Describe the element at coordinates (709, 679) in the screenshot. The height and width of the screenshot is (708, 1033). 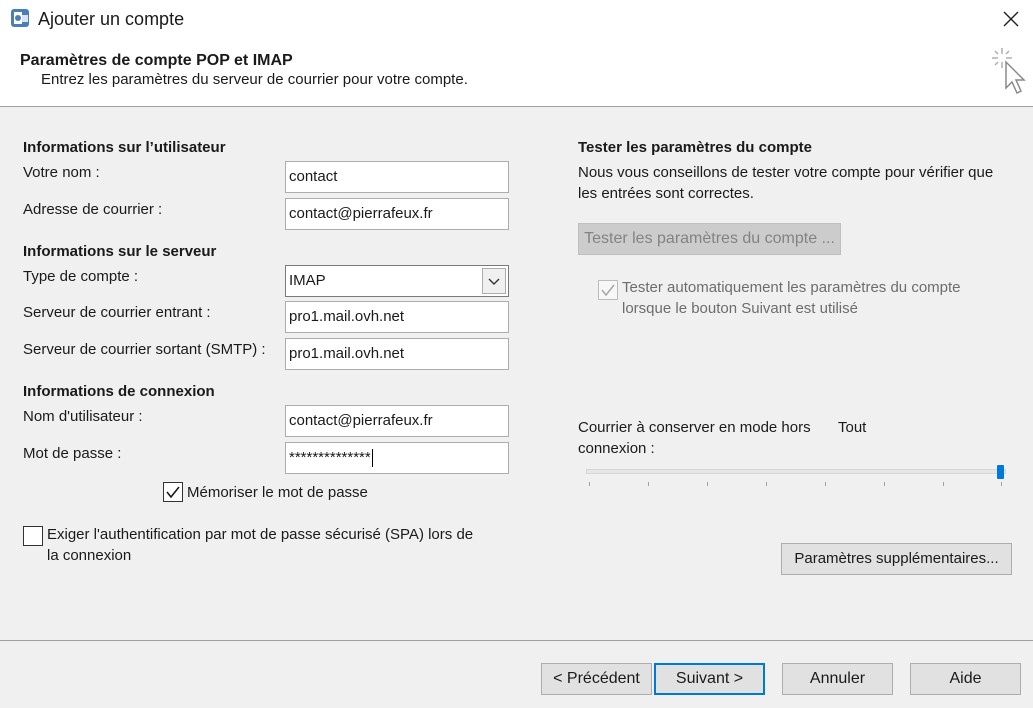
I see `next-button: Suivant >` at that location.